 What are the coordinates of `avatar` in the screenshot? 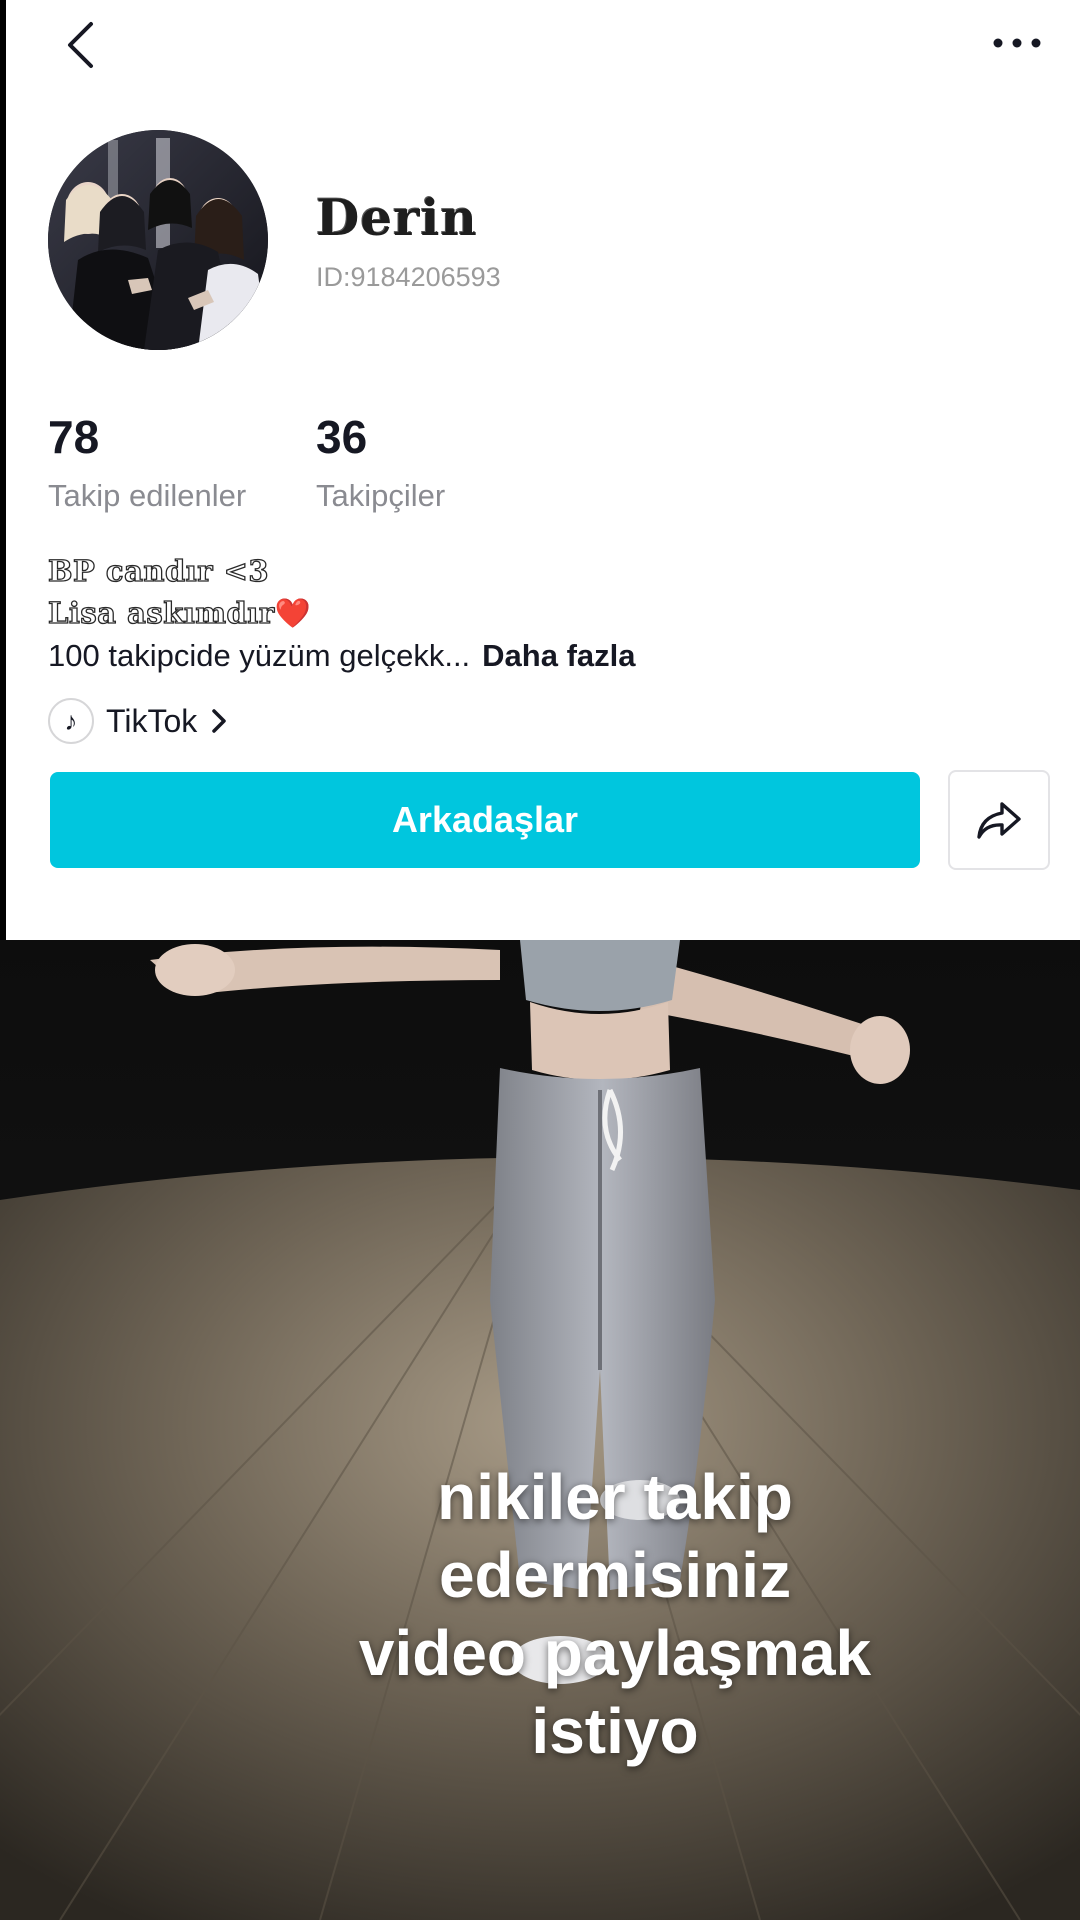 It's located at (158, 240).